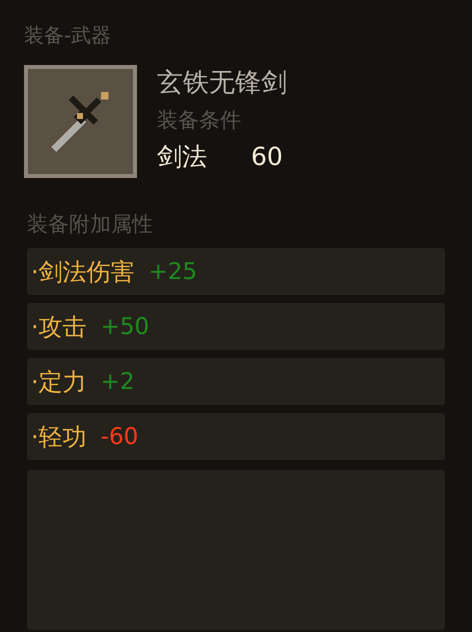  Describe the element at coordinates (59, 437) in the screenshot. I see `attribute-name: ·轻功` at that location.